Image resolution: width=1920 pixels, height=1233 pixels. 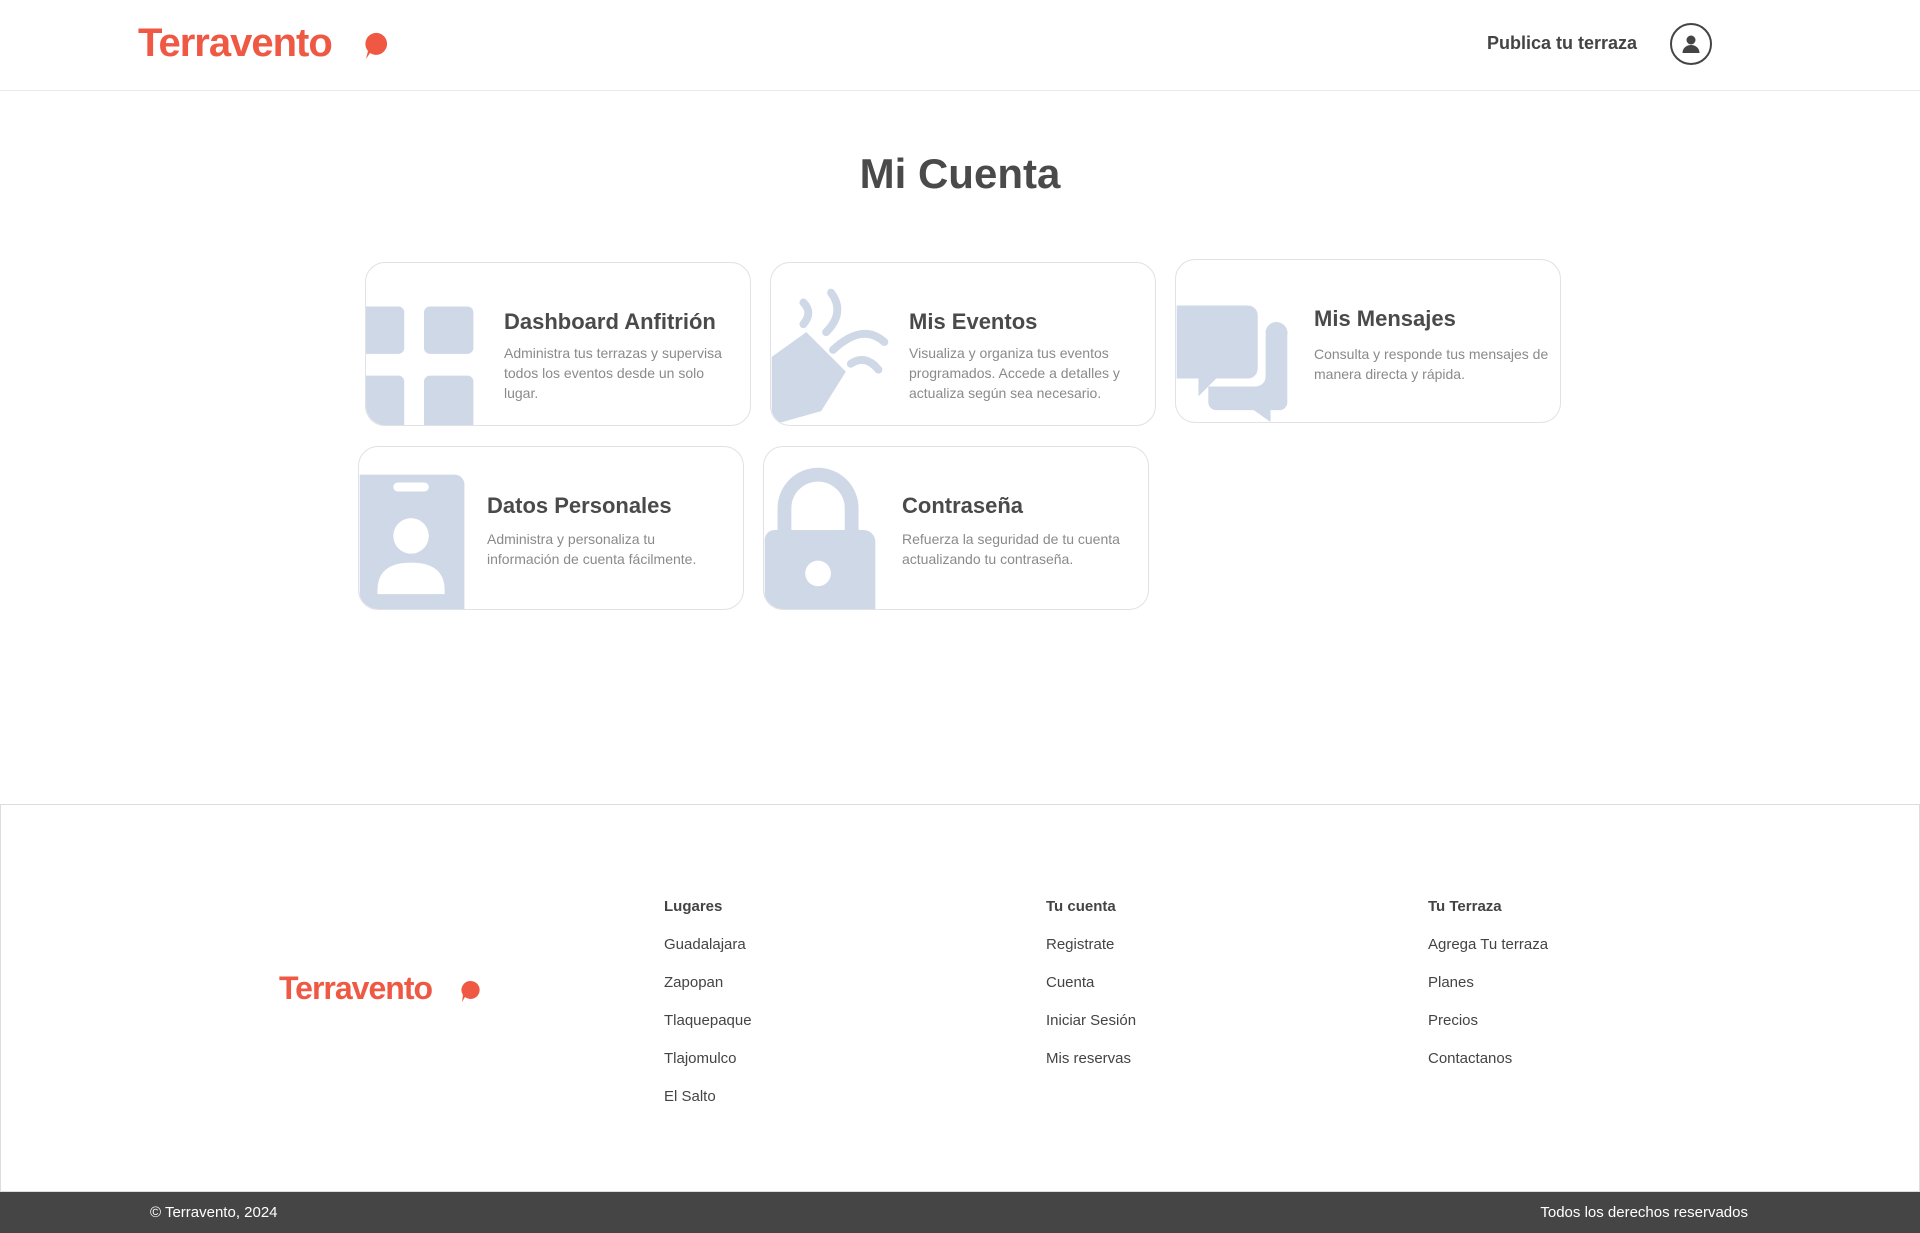 What do you see at coordinates (1385, 318) in the screenshot?
I see `card-title: Mis Mensajes` at bounding box center [1385, 318].